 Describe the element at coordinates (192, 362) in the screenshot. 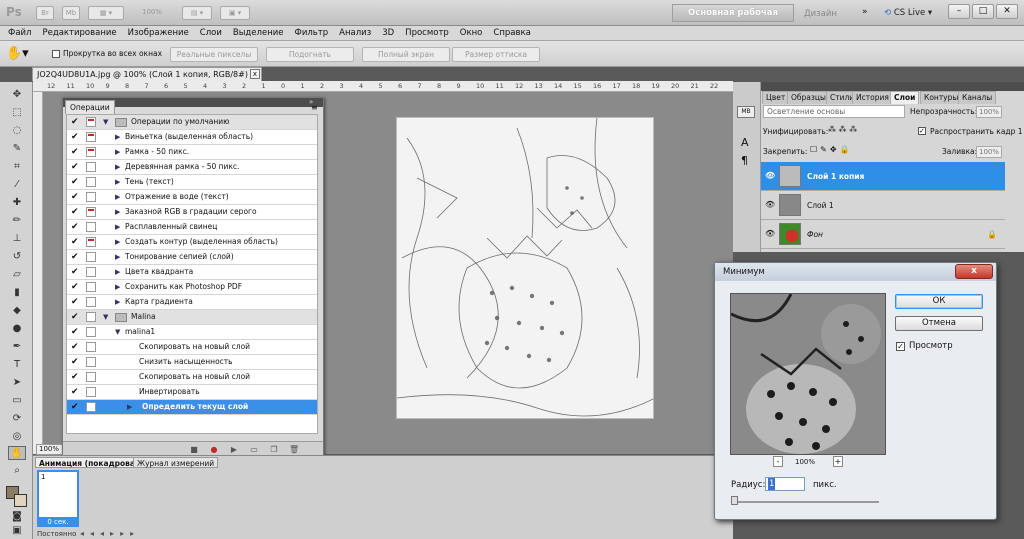

I see `action-row: ✔ Снизить насыщенность` at that location.